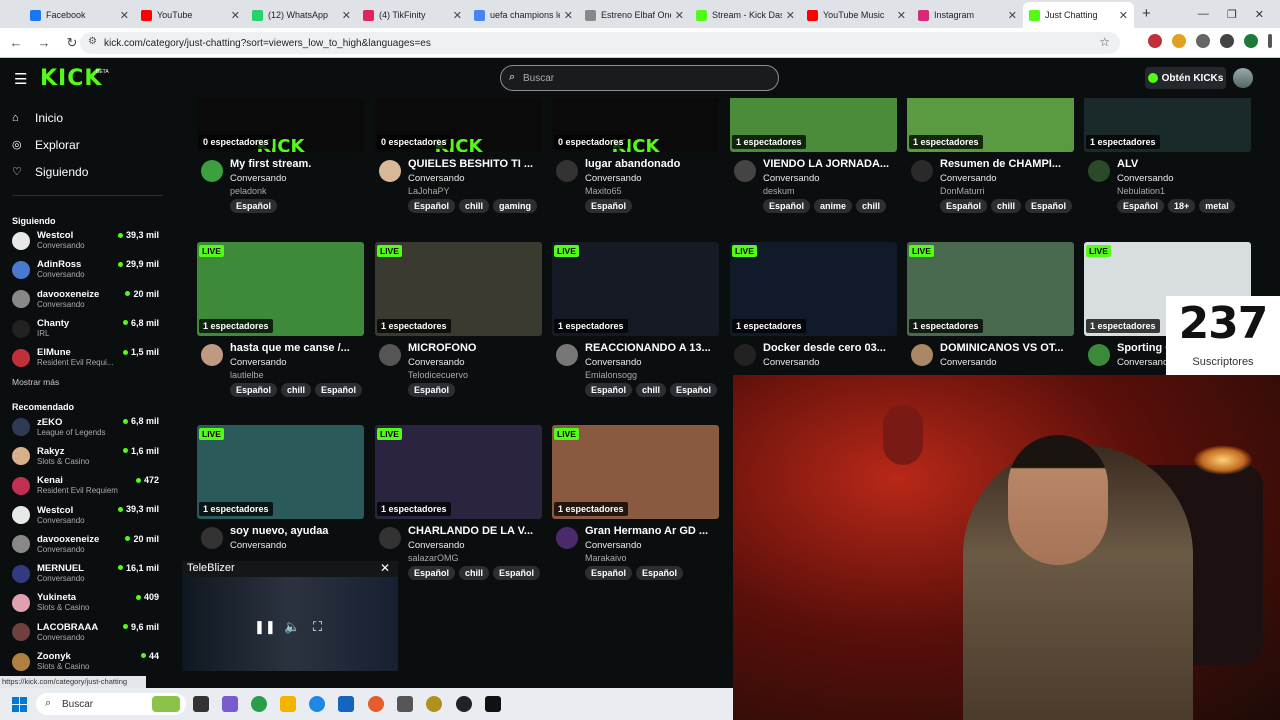 The image size is (1280, 720). What do you see at coordinates (87, 240) in the screenshot?
I see `channel-row: Westcol Conversando 39,3 mil` at bounding box center [87, 240].